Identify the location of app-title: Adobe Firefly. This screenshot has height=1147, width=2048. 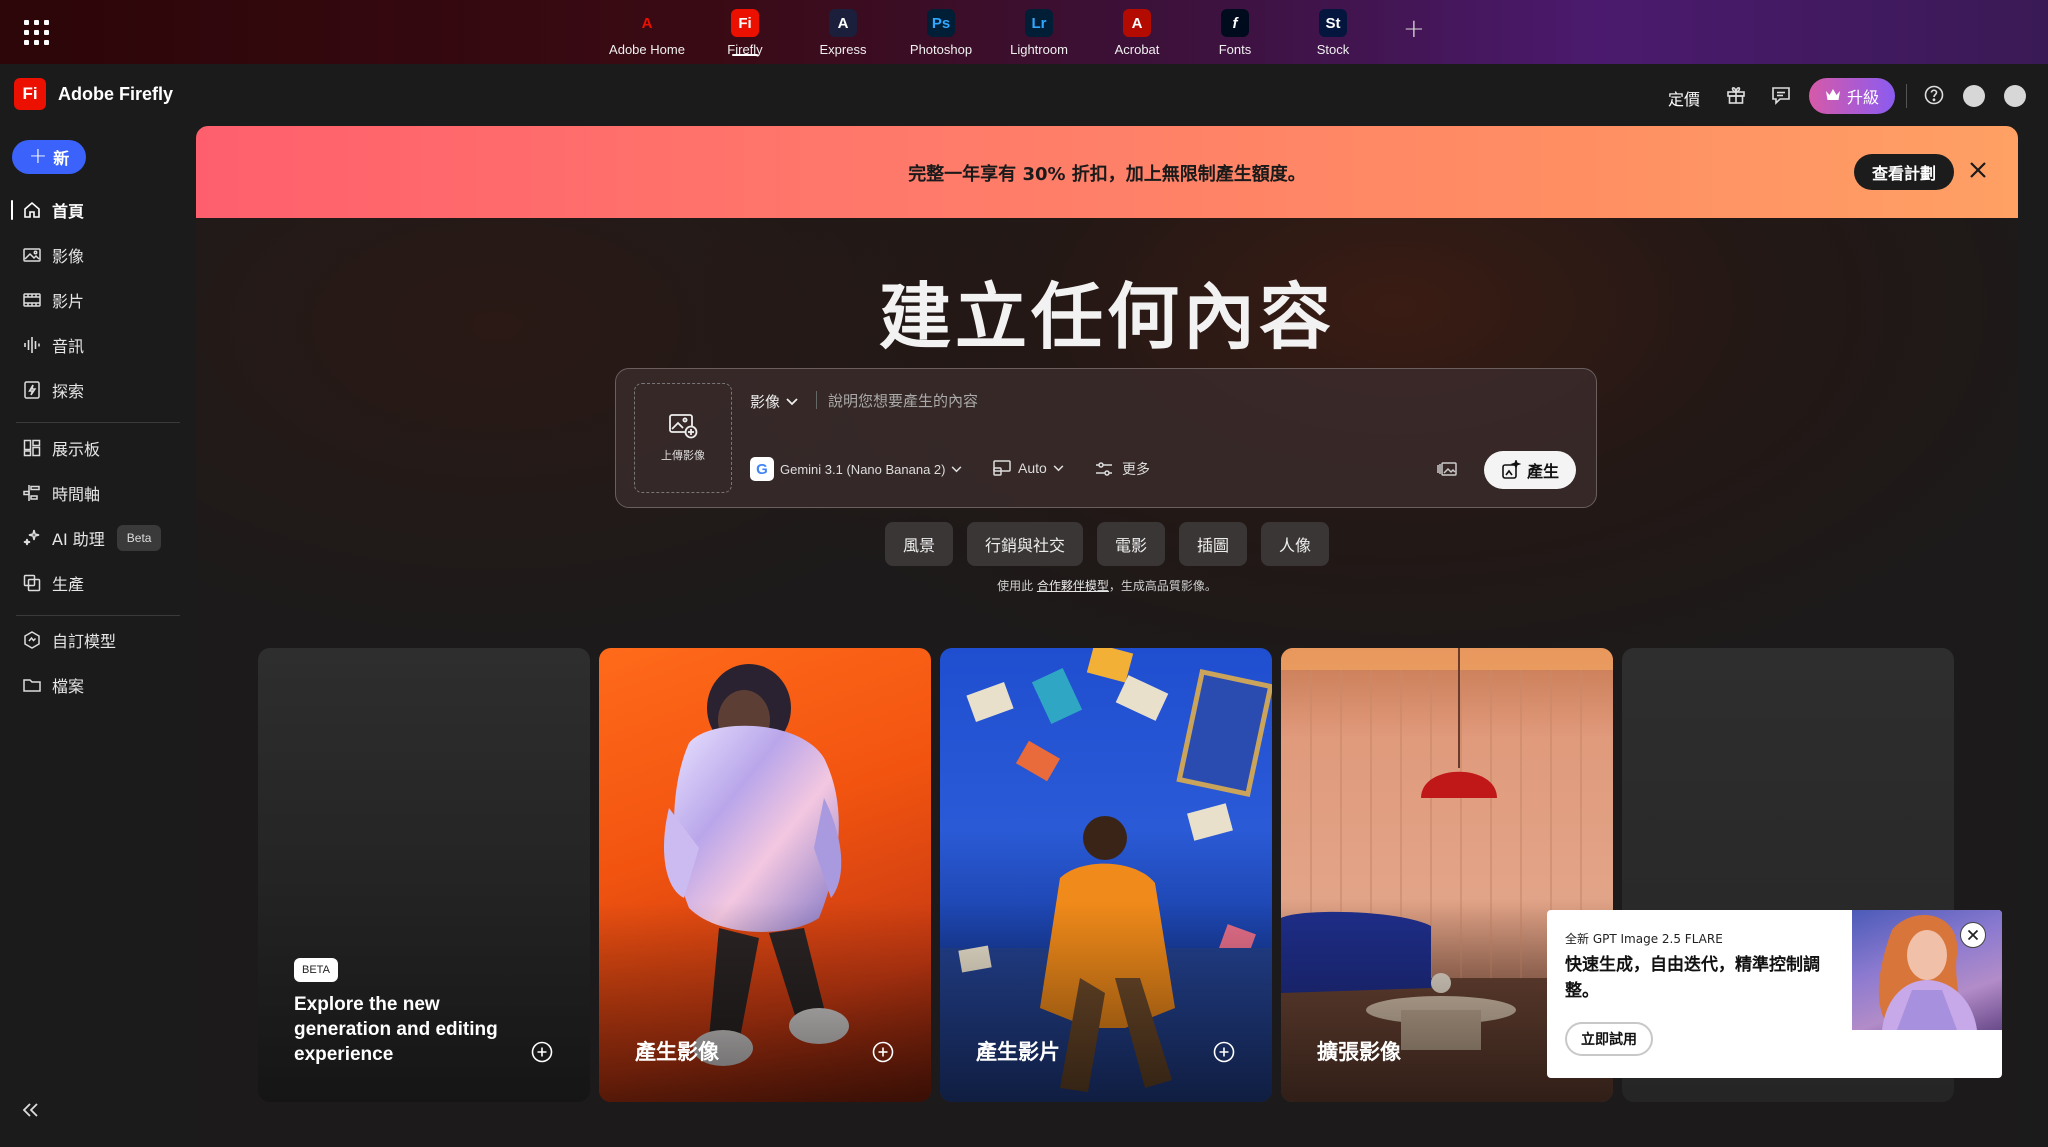
(115, 94).